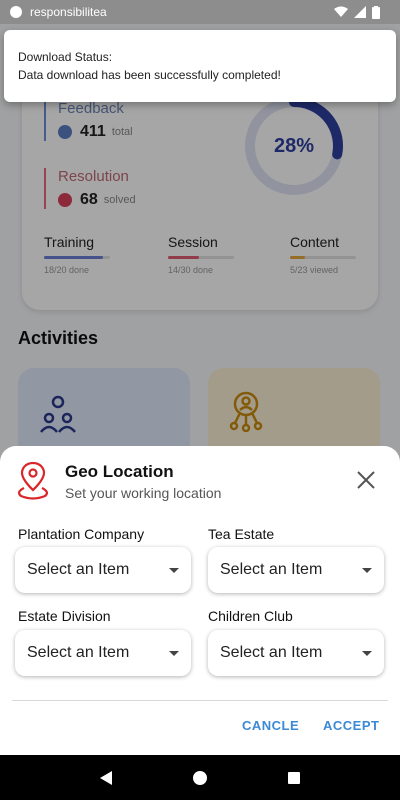 The height and width of the screenshot is (800, 400). What do you see at coordinates (119, 471) in the screenshot?
I see `sheet-title: Geo Location` at bounding box center [119, 471].